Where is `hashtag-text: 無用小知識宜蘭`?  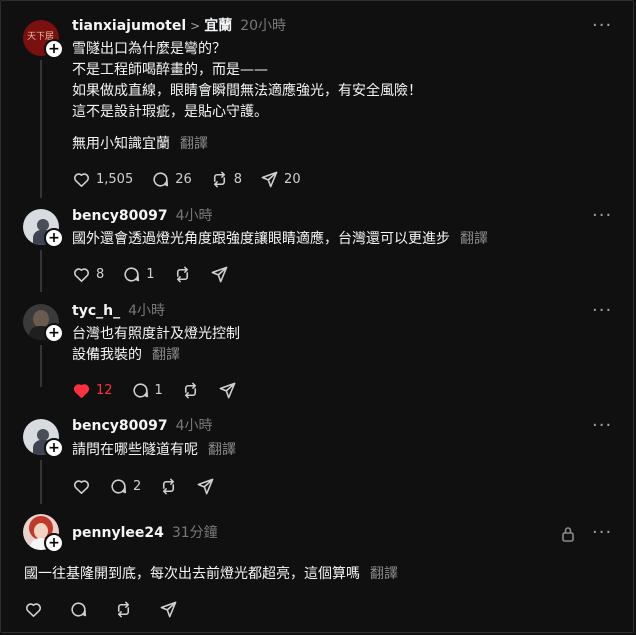 hashtag-text: 無用小知識宜蘭 is located at coordinates (121, 144).